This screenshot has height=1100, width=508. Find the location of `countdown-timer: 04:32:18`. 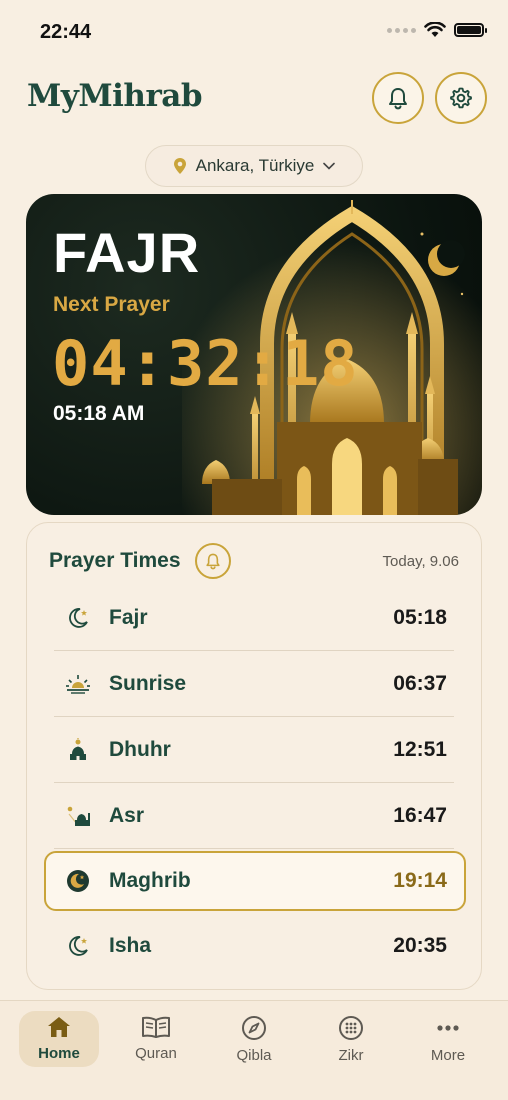

countdown-timer: 04:32:18 is located at coordinates (205, 363).